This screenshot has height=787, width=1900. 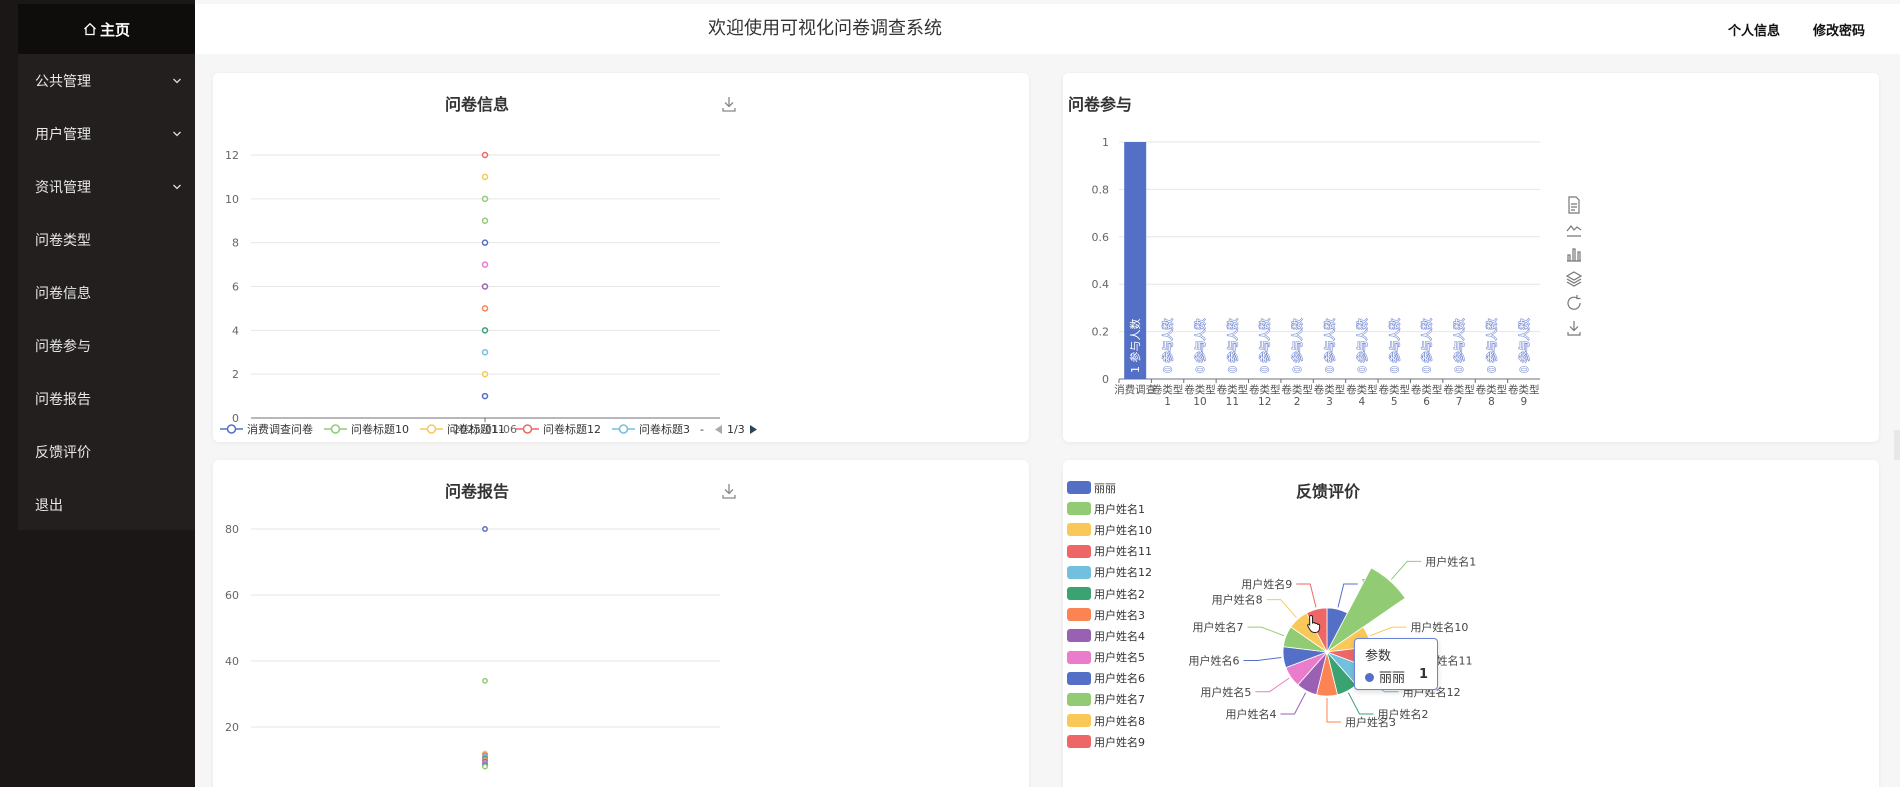 I want to click on page-scrollbar, so click(x=1897, y=445).